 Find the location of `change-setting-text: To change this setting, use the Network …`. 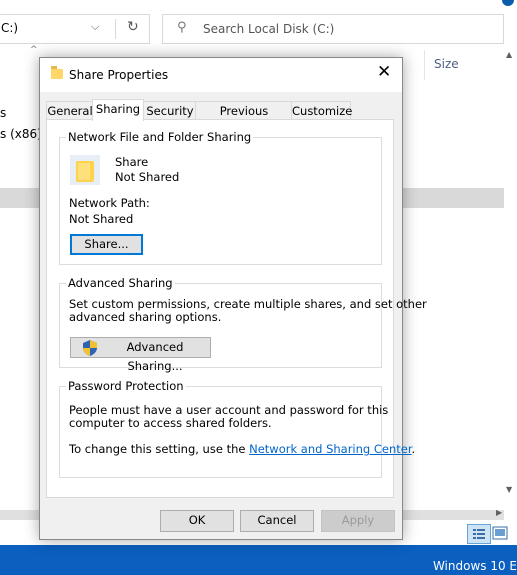

change-setting-text: To change this setting, use the Network … is located at coordinates (242, 449).